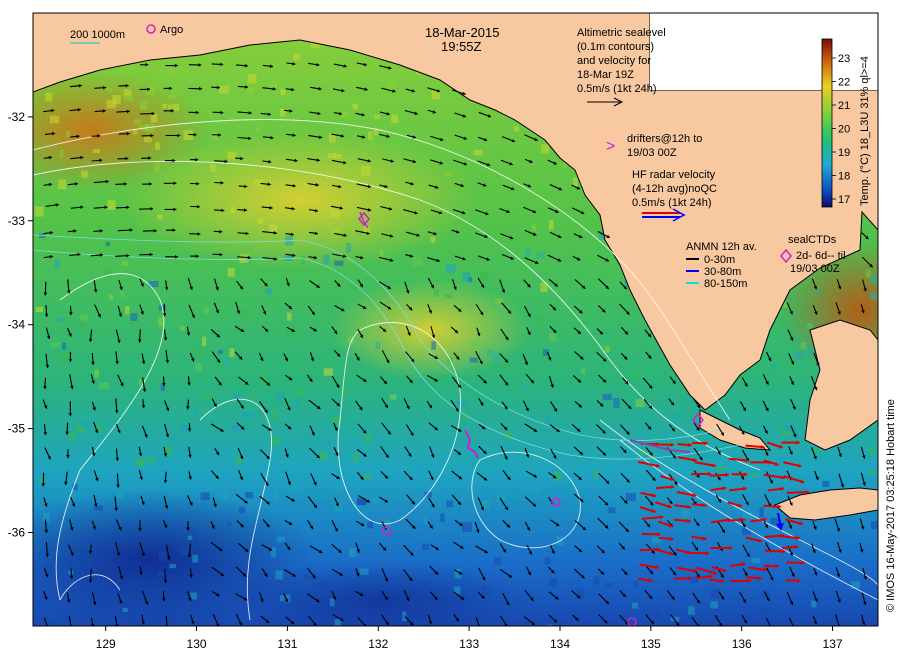 The width and height of the screenshot is (900, 660). I want to click on lat-tick-label: -32, so click(17, 117).